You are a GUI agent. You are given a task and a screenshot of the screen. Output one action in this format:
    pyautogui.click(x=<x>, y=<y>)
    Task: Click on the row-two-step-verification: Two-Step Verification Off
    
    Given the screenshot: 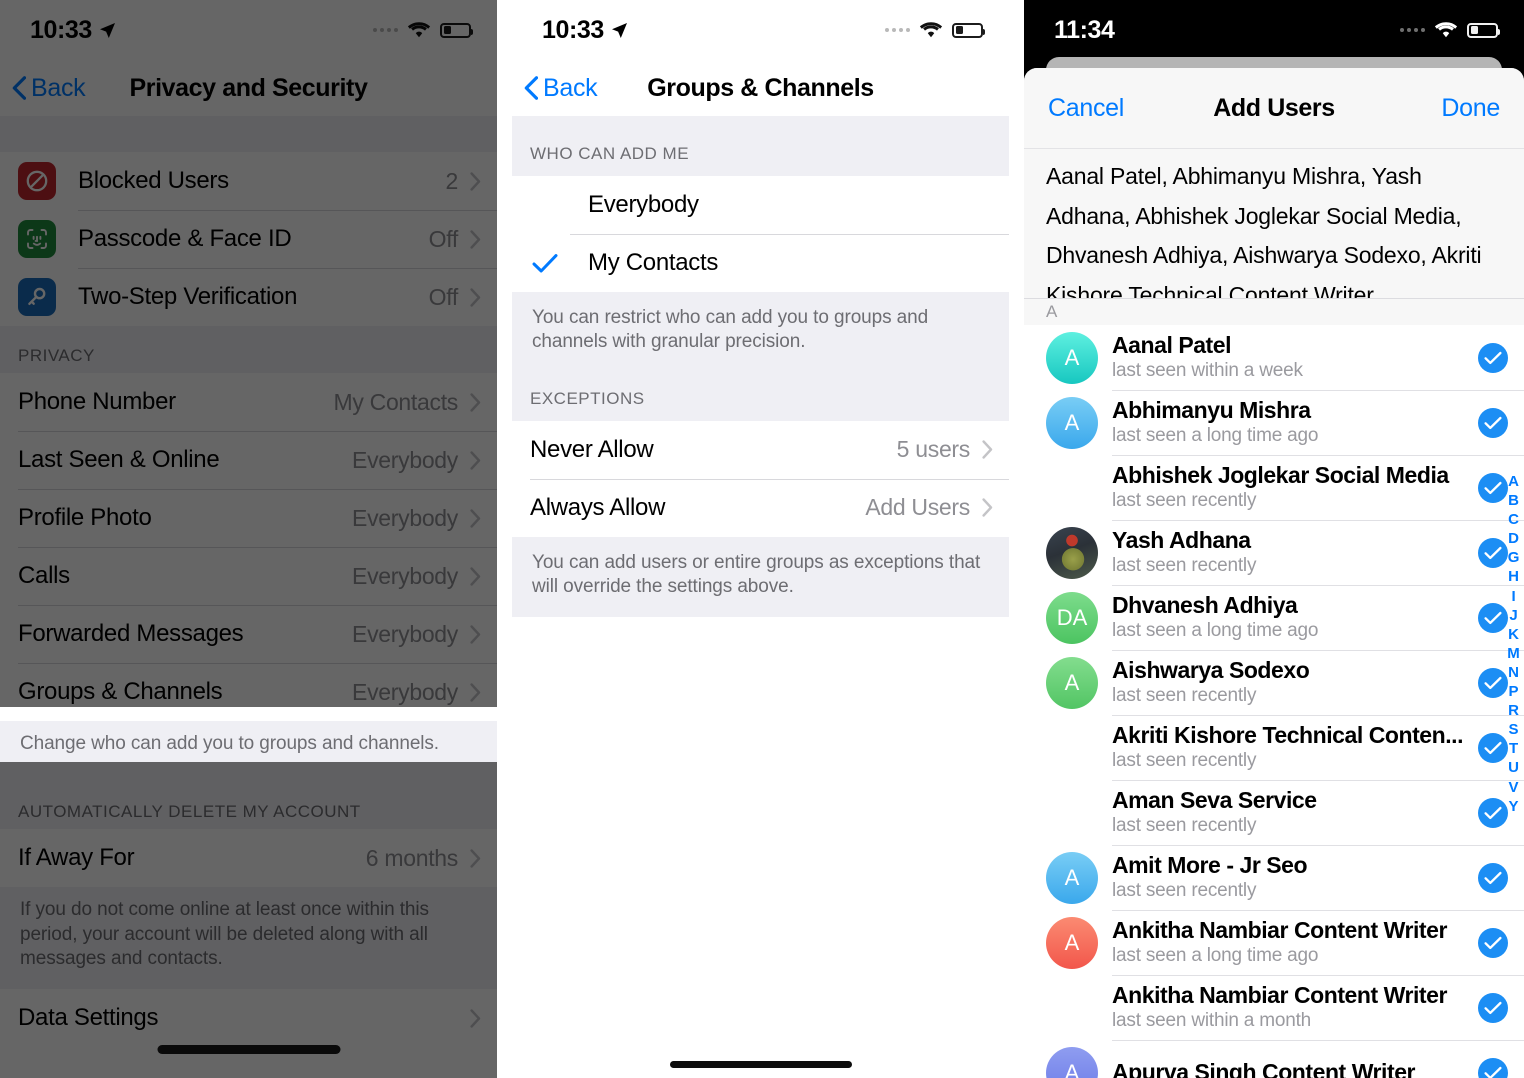 What is the action you would take?
    pyautogui.click(x=248, y=297)
    